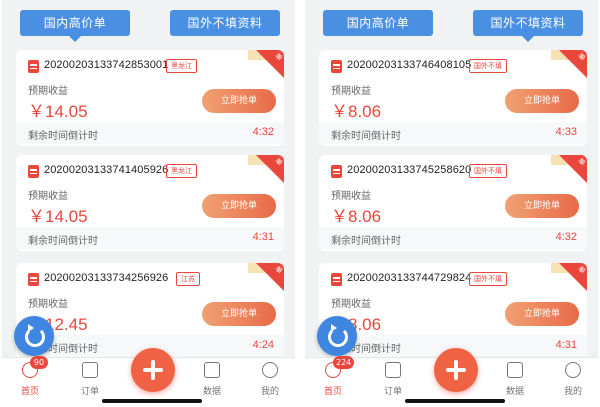 This screenshot has height=407, width=600. I want to click on countdown-time: 4:24, so click(263, 345).